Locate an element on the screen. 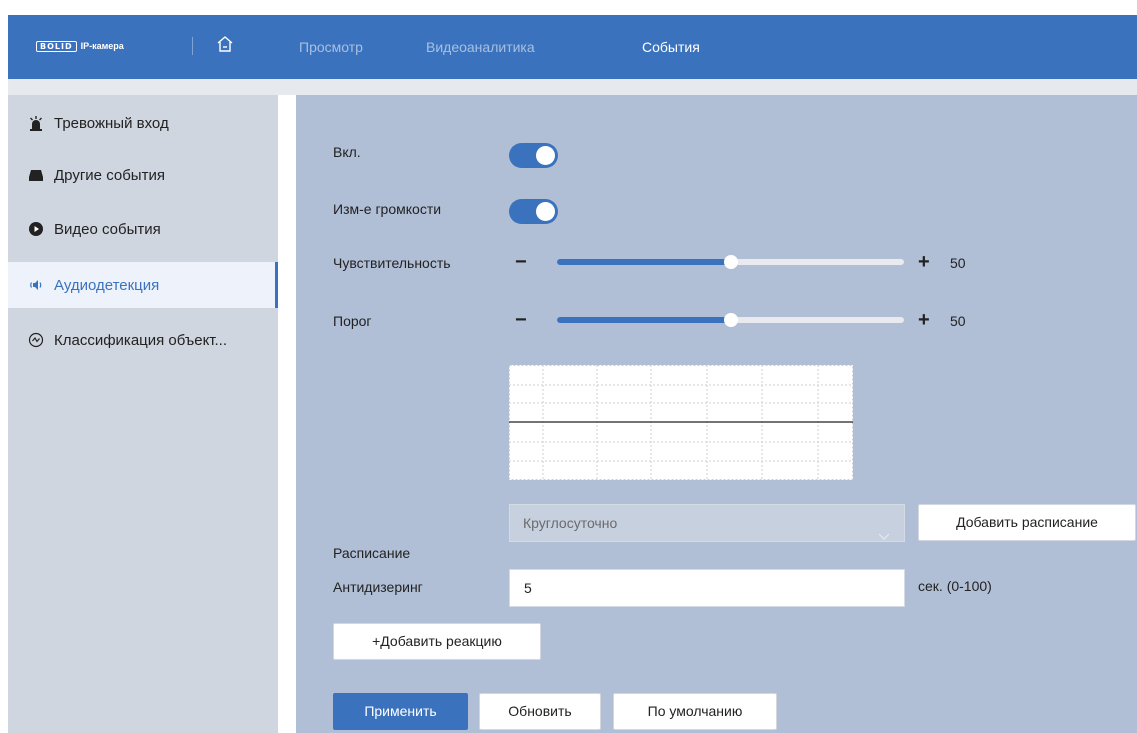 This screenshot has width=1137, height=733. nav-view: Просмотр is located at coordinates (331, 47).